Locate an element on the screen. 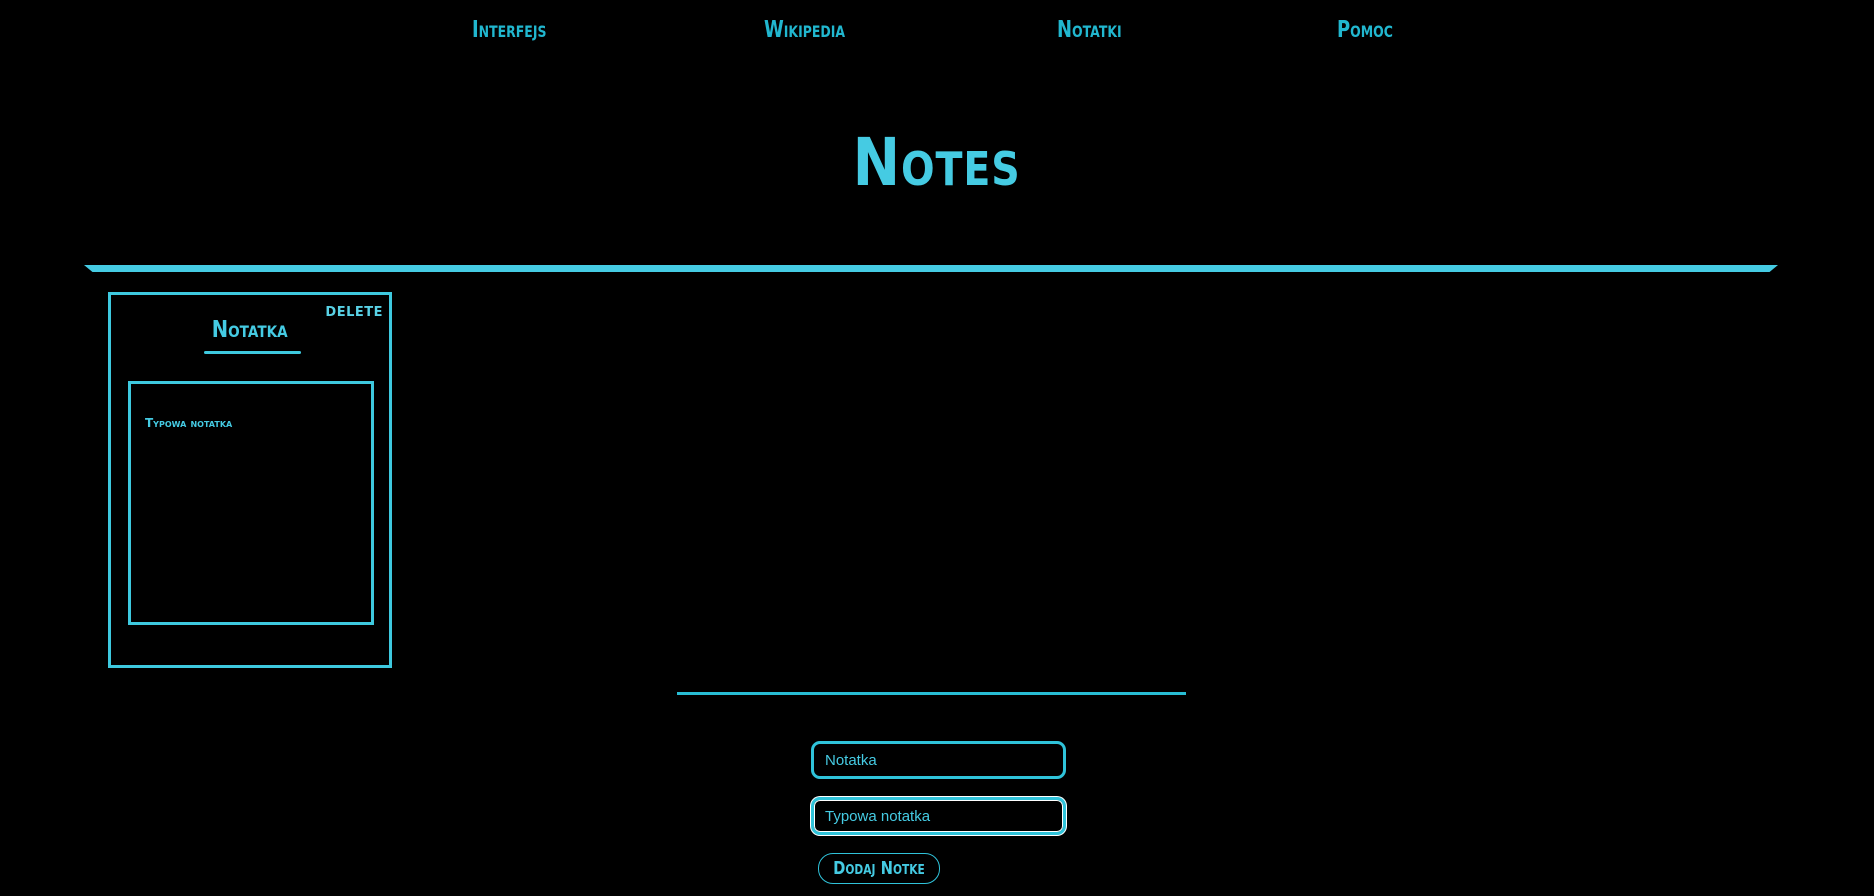  nav-link-interfejs: Interfejs is located at coordinates (509, 30).